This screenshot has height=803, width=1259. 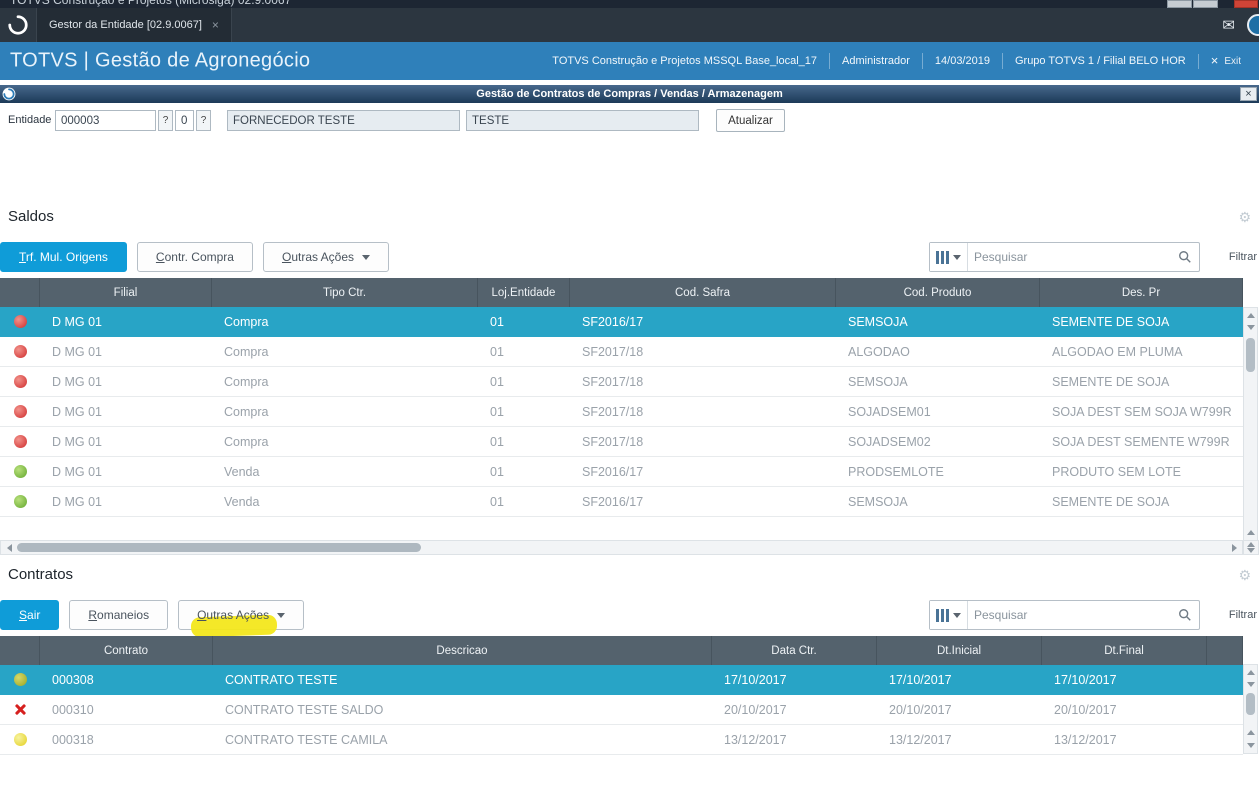 What do you see at coordinates (41, 574) in the screenshot?
I see `contratos-section-title: Contratos` at bounding box center [41, 574].